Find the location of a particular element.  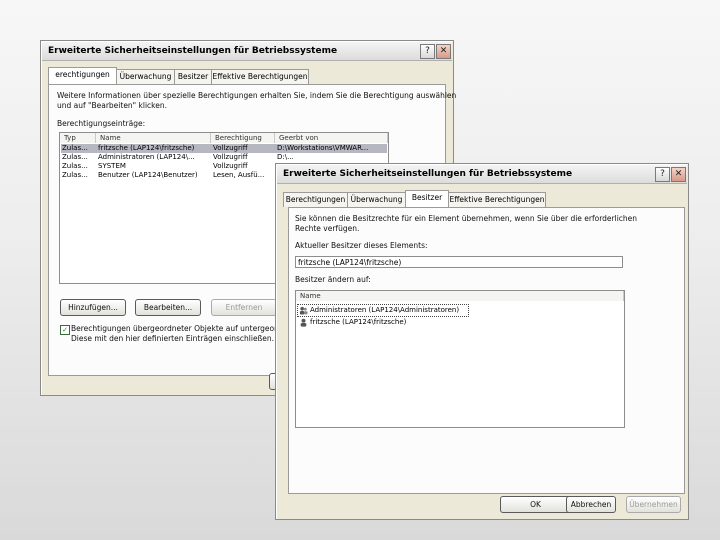

front-help-button: ? is located at coordinates (662, 174).